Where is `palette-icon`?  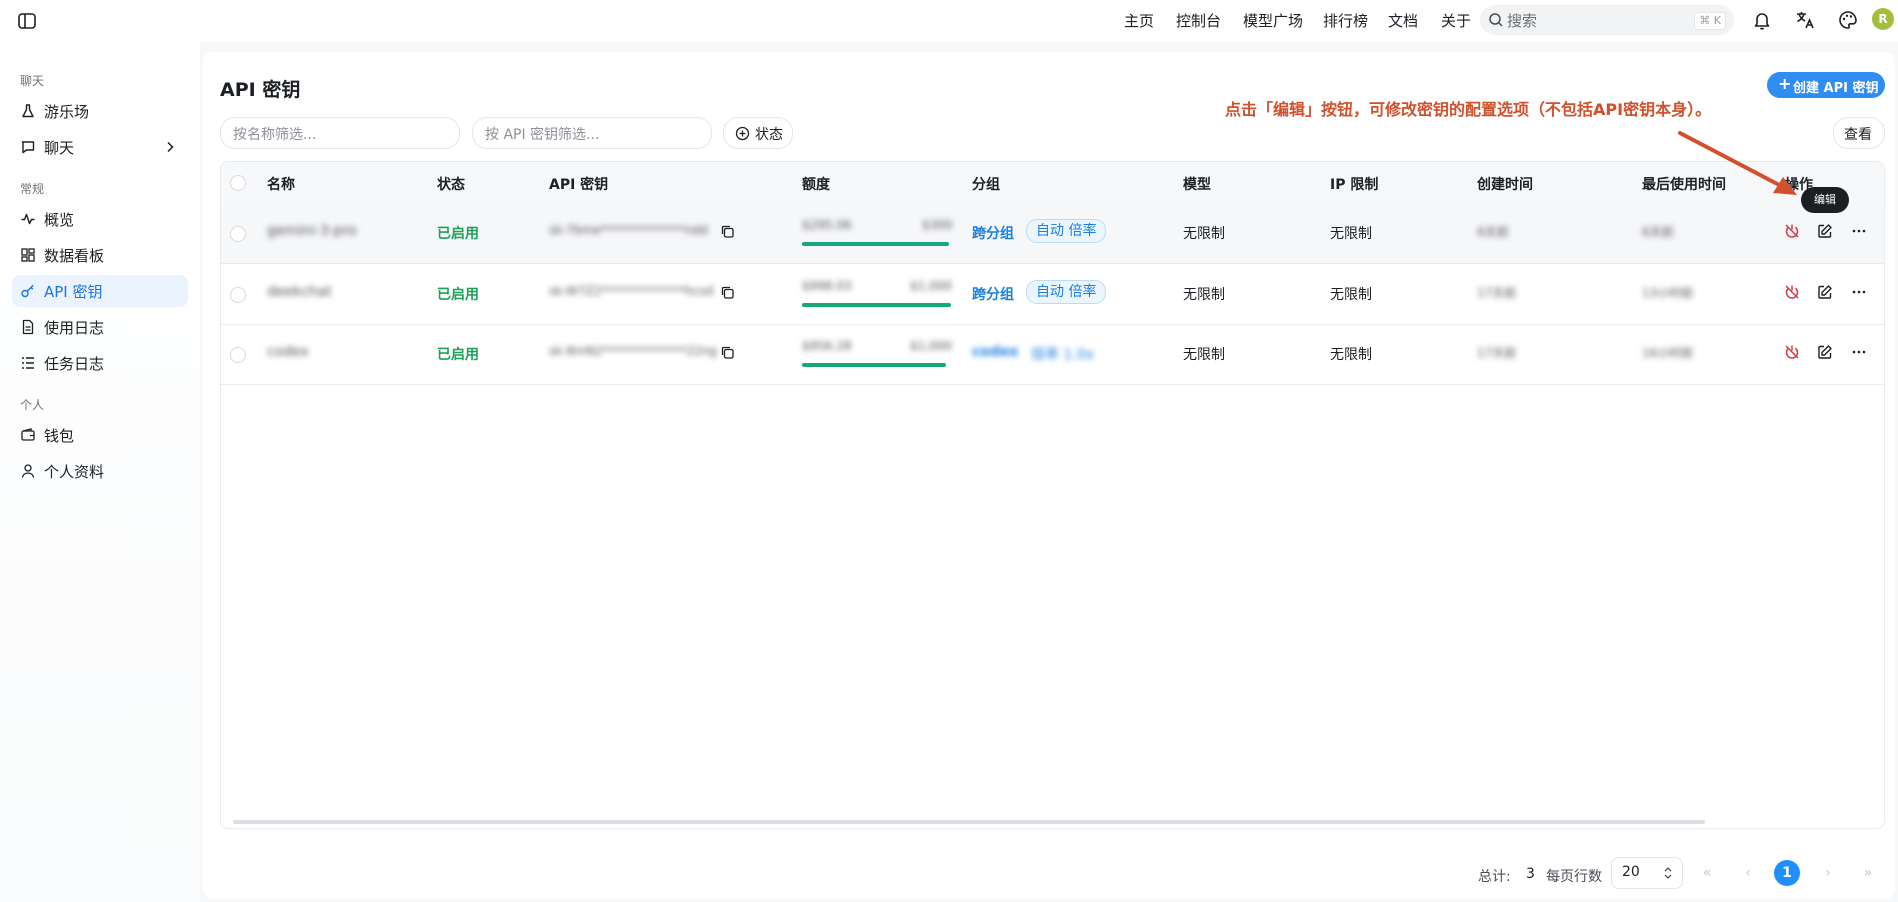
palette-icon is located at coordinates (1848, 20).